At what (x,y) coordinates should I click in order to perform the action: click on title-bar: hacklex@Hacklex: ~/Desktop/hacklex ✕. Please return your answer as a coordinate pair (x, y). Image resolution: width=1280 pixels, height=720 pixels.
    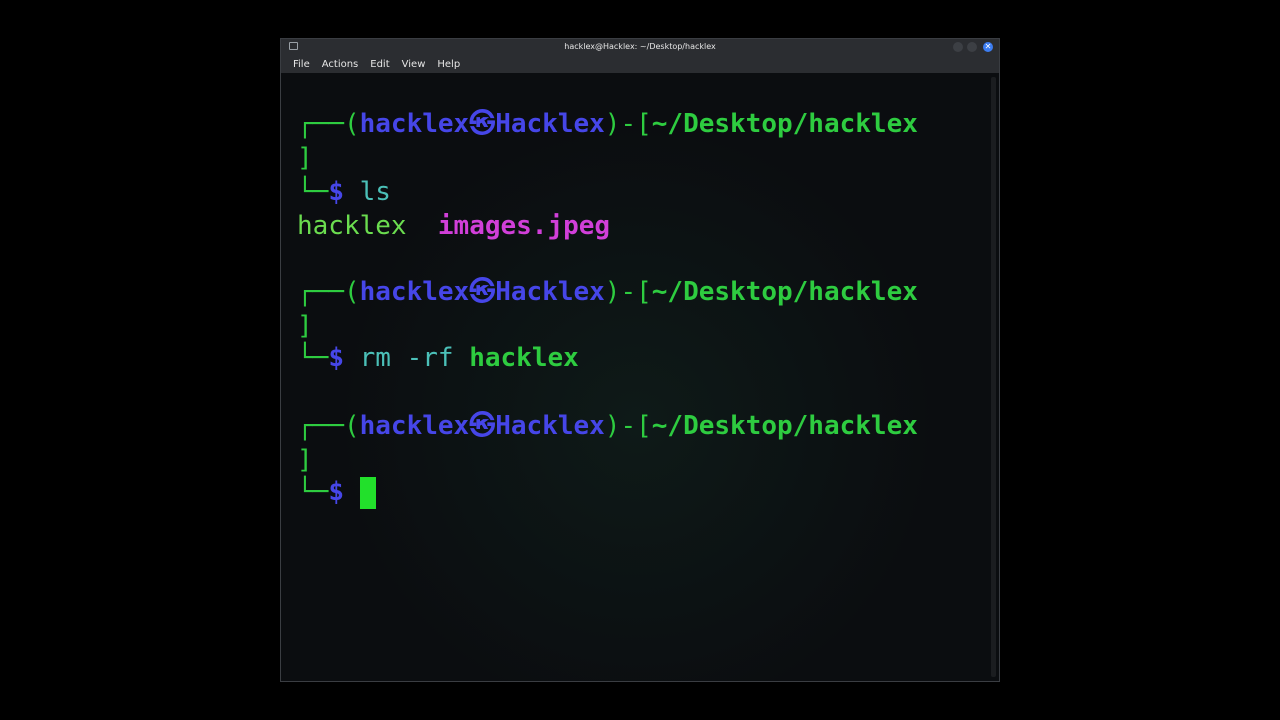
    Looking at the image, I should click on (640, 47).